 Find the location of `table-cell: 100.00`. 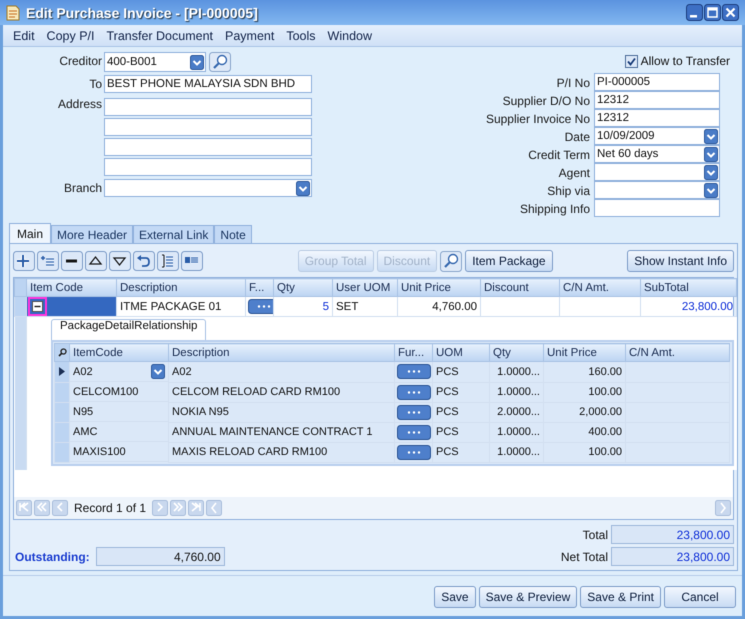

table-cell: 100.00 is located at coordinates (585, 392).